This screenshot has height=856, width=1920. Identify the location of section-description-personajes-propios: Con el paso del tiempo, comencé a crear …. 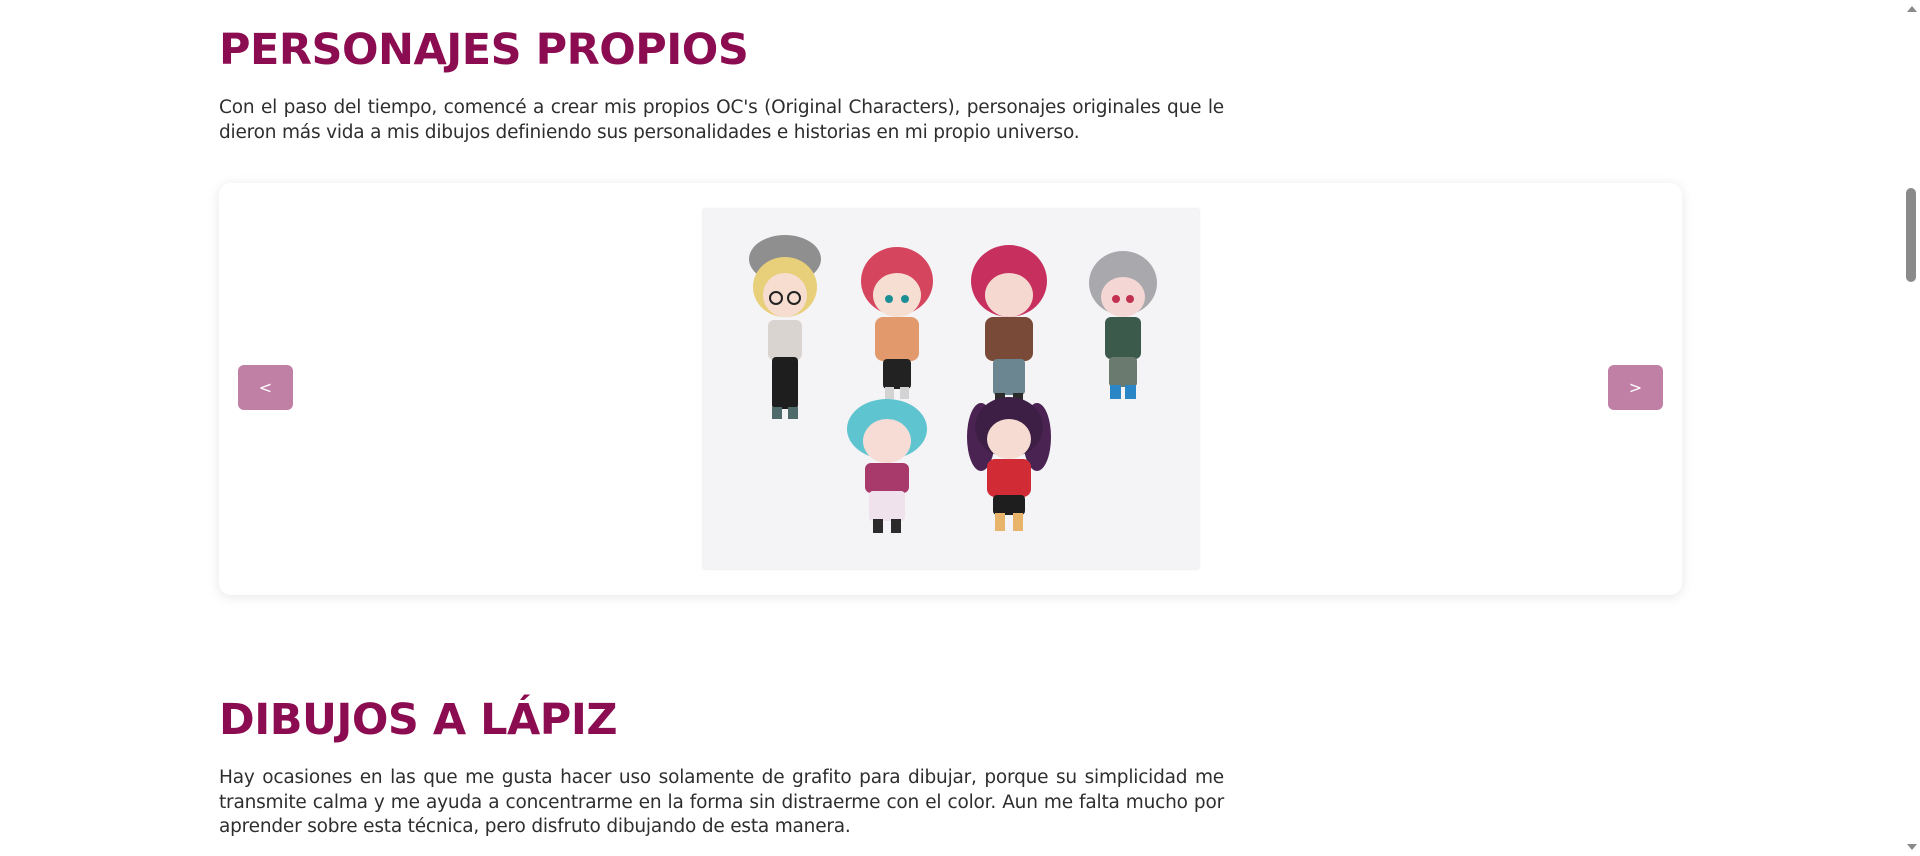
(721, 120).